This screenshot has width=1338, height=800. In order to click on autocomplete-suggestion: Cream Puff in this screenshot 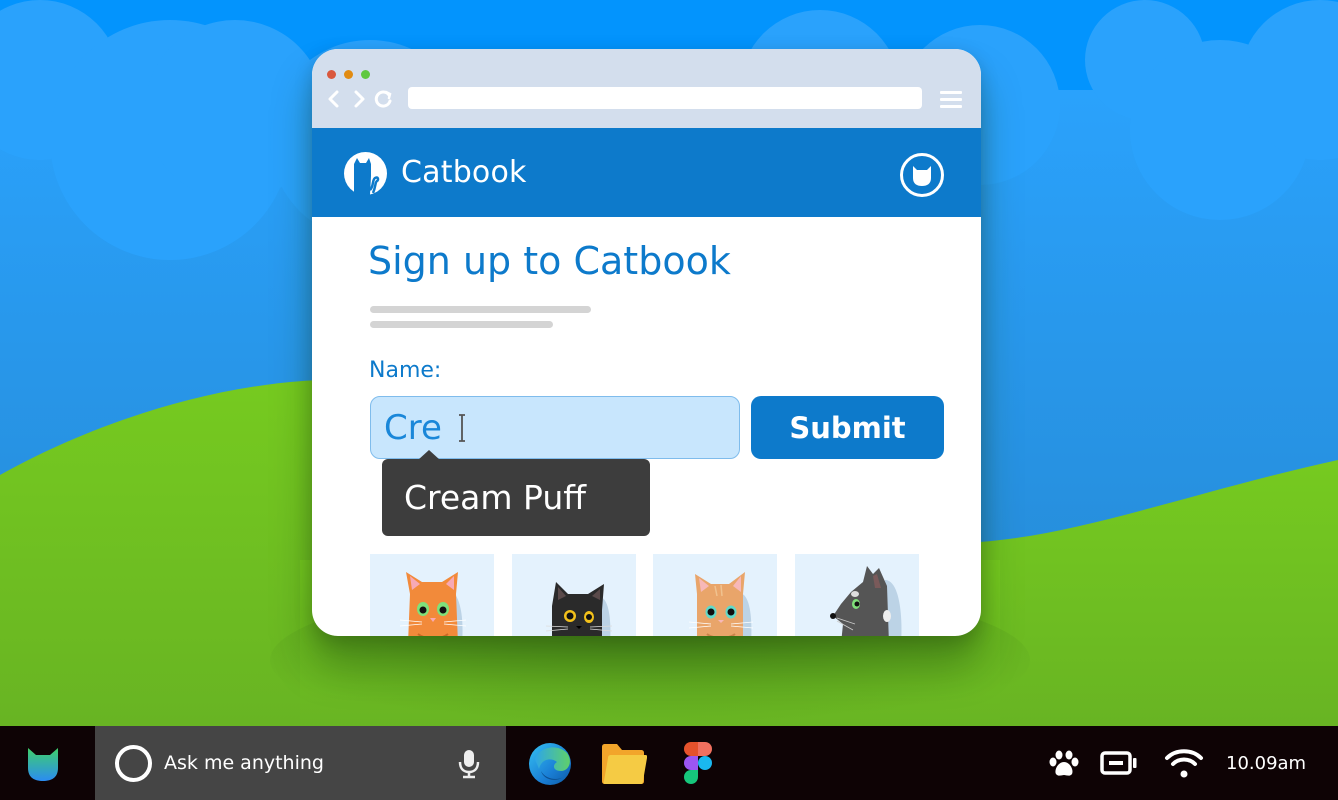, I will do `click(516, 493)`.